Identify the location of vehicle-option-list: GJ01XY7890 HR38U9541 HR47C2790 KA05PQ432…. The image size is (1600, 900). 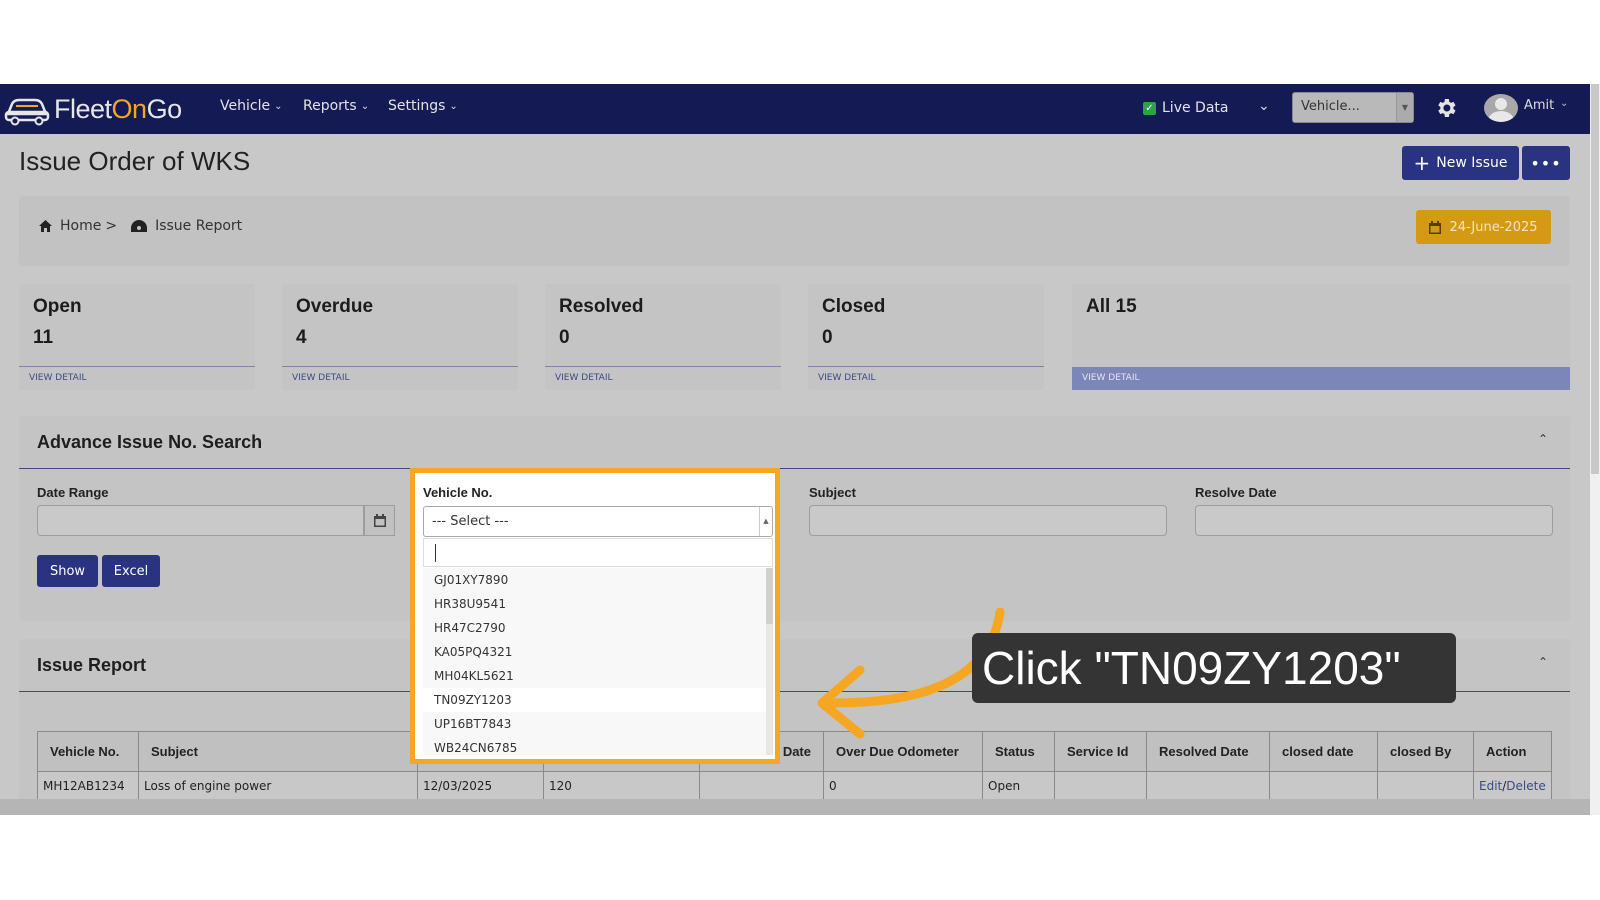
(598, 661).